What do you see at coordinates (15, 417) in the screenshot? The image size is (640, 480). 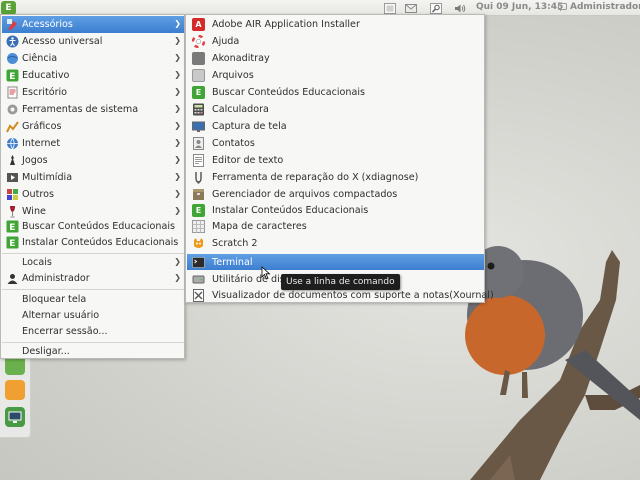 I see `monitor-icon` at bounding box center [15, 417].